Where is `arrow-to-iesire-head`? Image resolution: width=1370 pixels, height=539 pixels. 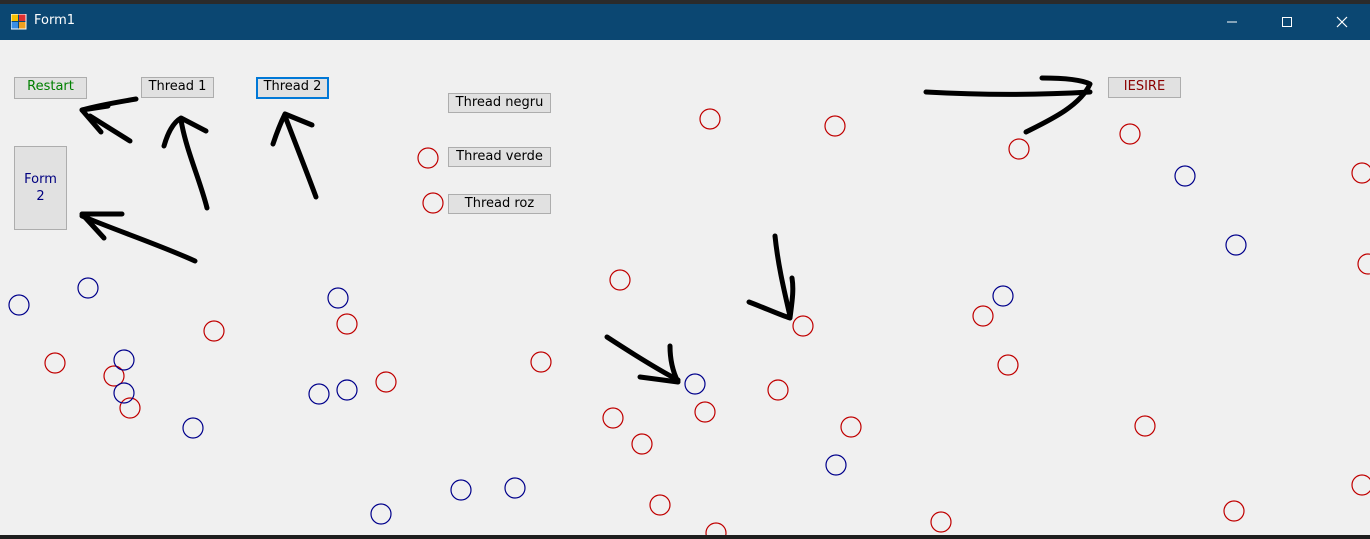 arrow-to-iesire-head is located at coordinates (1058, 105).